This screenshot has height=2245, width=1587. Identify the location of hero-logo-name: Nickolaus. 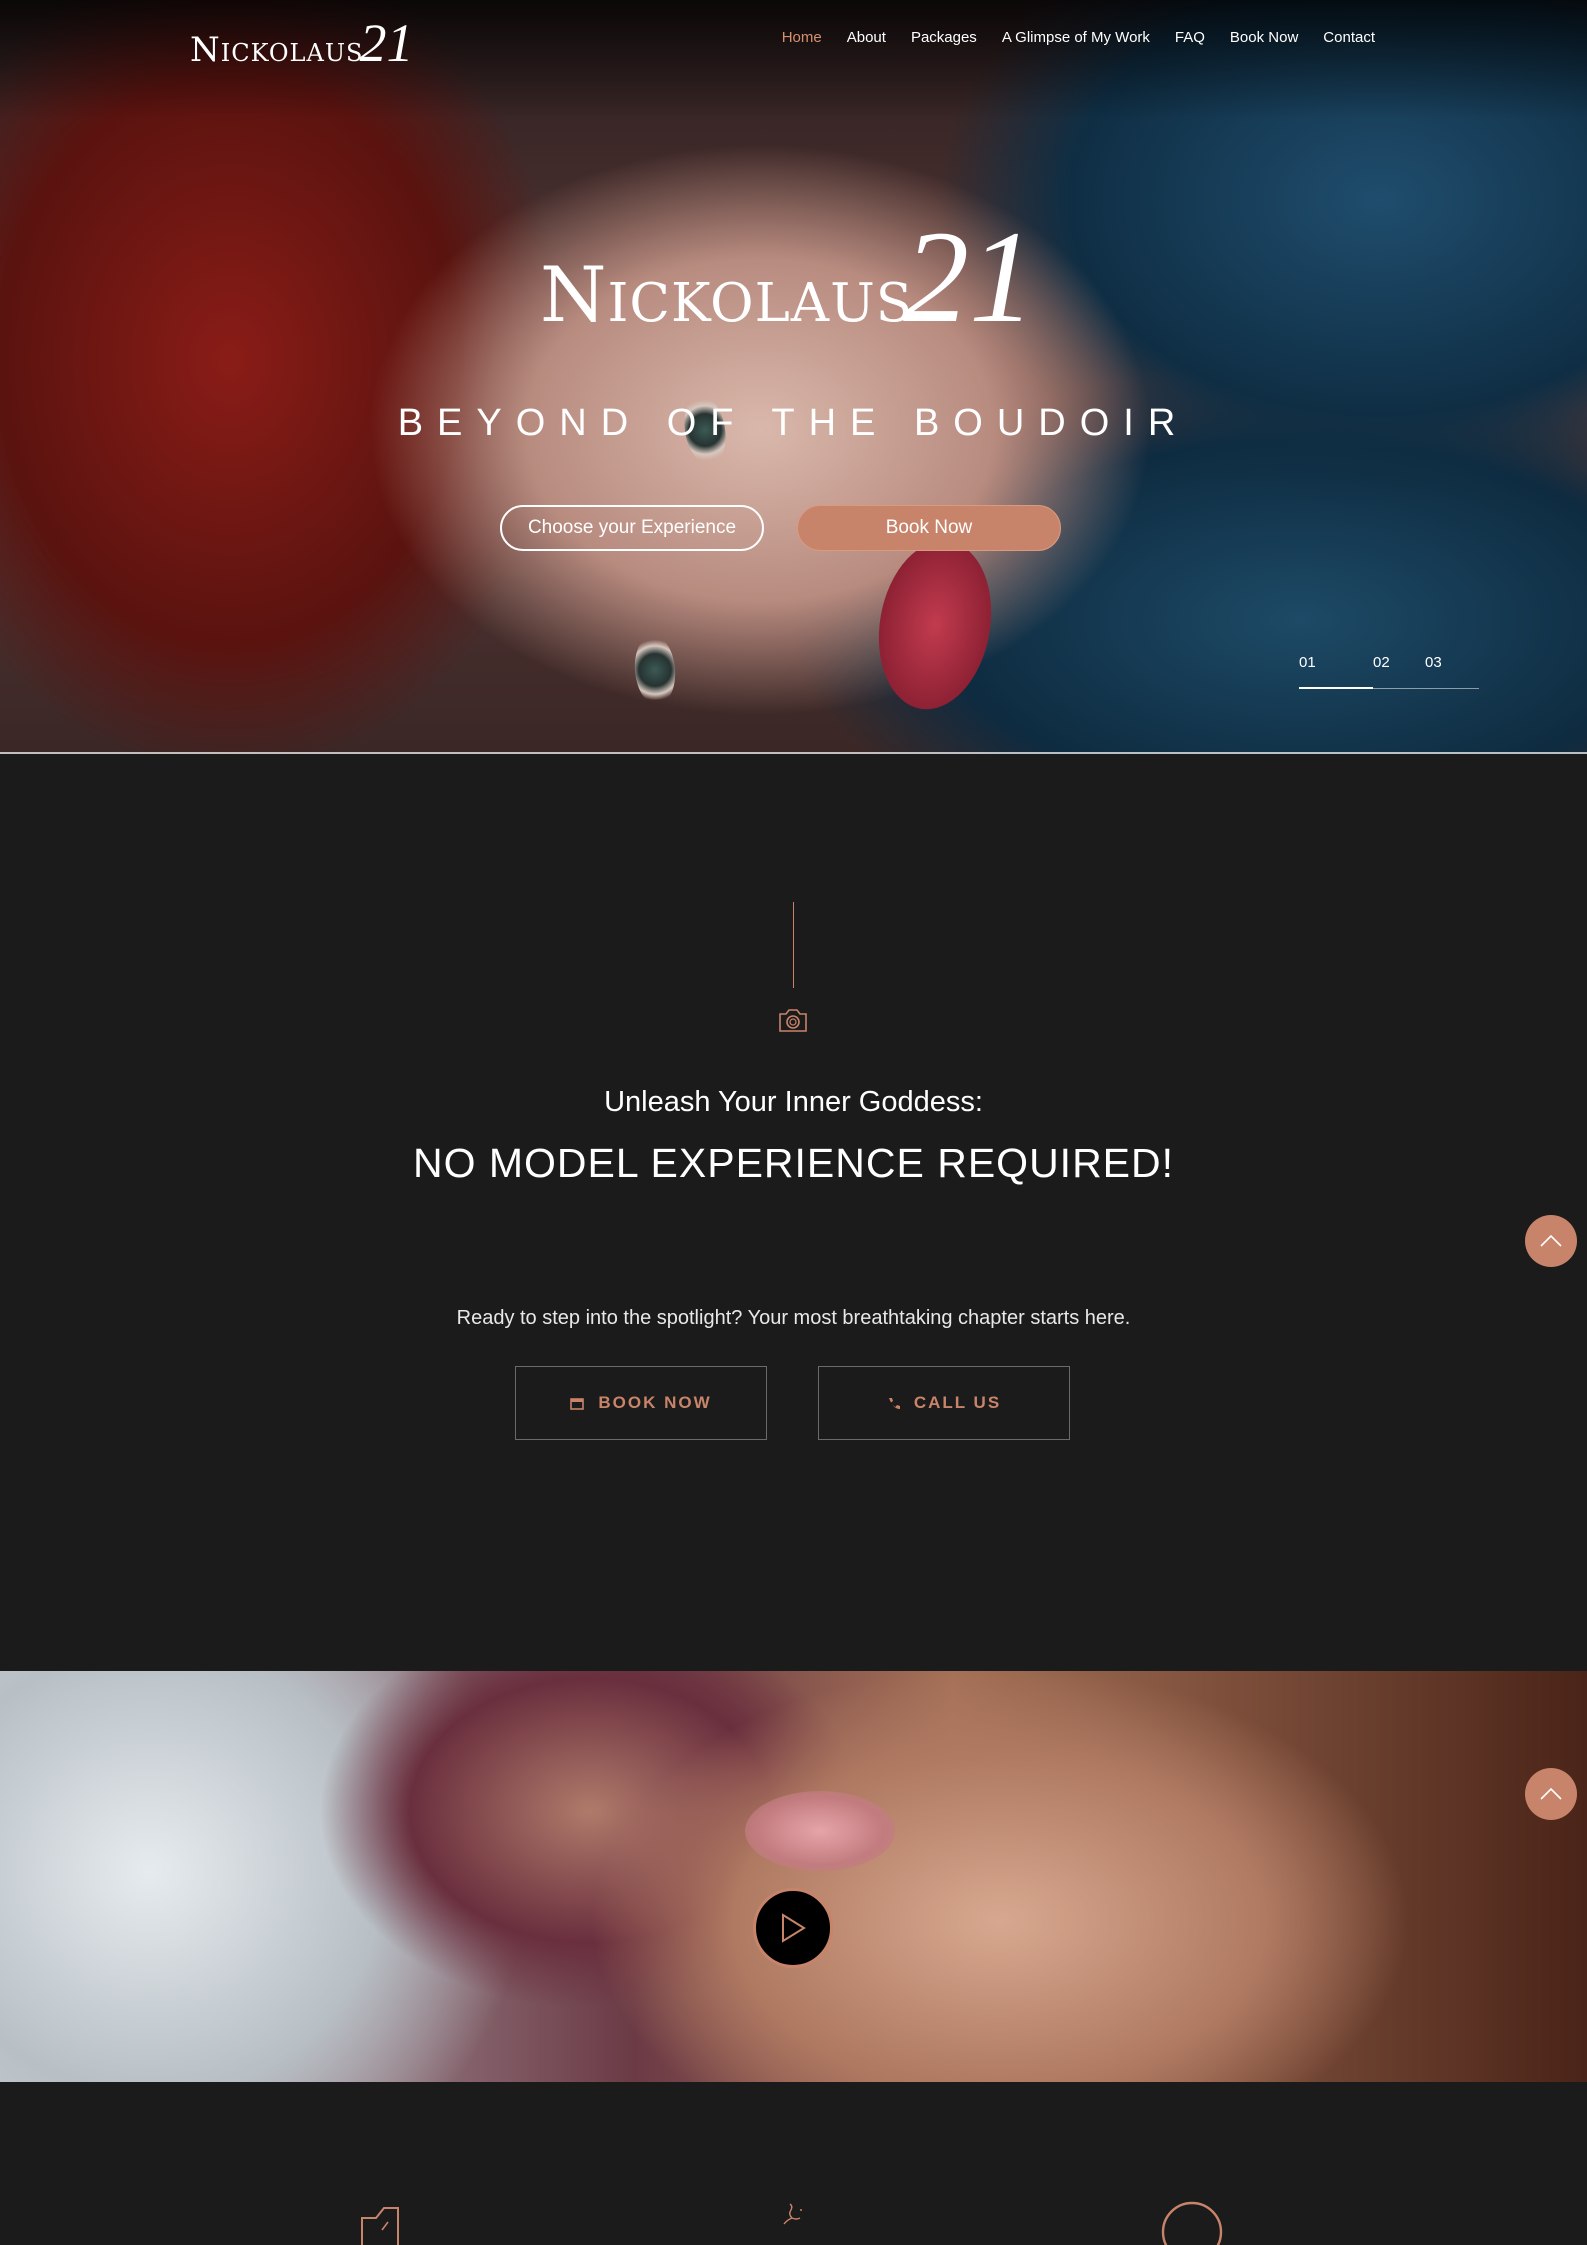
(727, 294).